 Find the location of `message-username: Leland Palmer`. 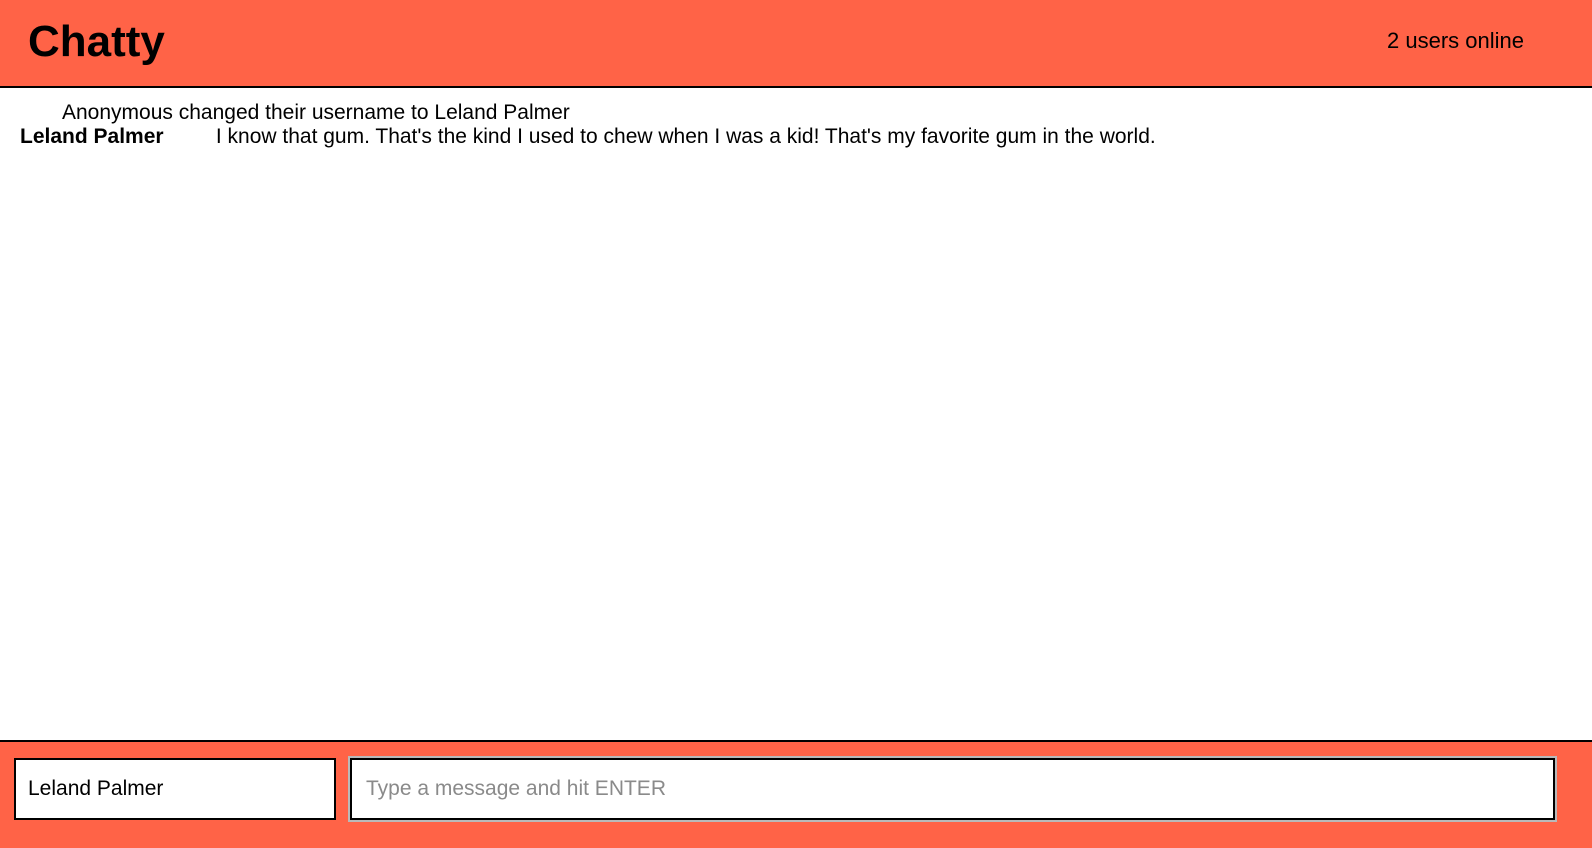

message-username: Leland Palmer is located at coordinates (92, 136).